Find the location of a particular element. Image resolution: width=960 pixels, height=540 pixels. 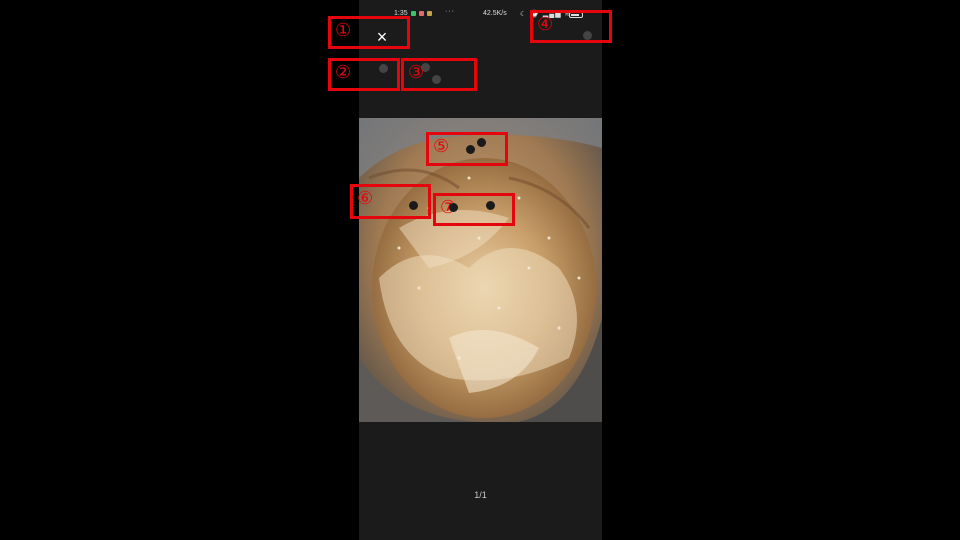

annotation-marker-2: ② is located at coordinates (364, 74).